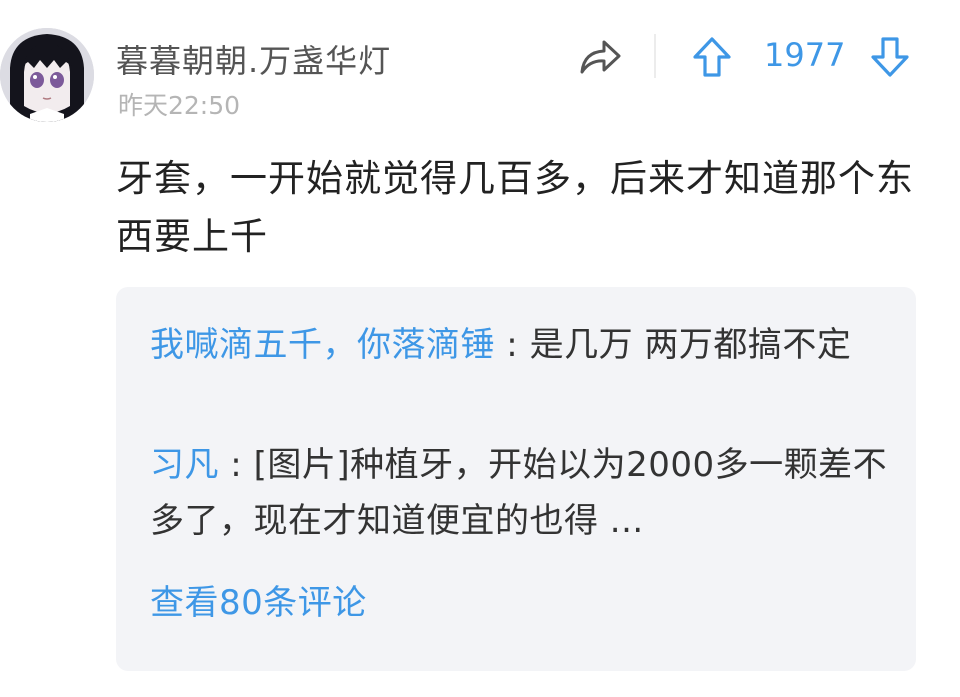 The image size is (960, 697). I want to click on reply-author: 我喊滴五千，你落滴锤, so click(322, 345).